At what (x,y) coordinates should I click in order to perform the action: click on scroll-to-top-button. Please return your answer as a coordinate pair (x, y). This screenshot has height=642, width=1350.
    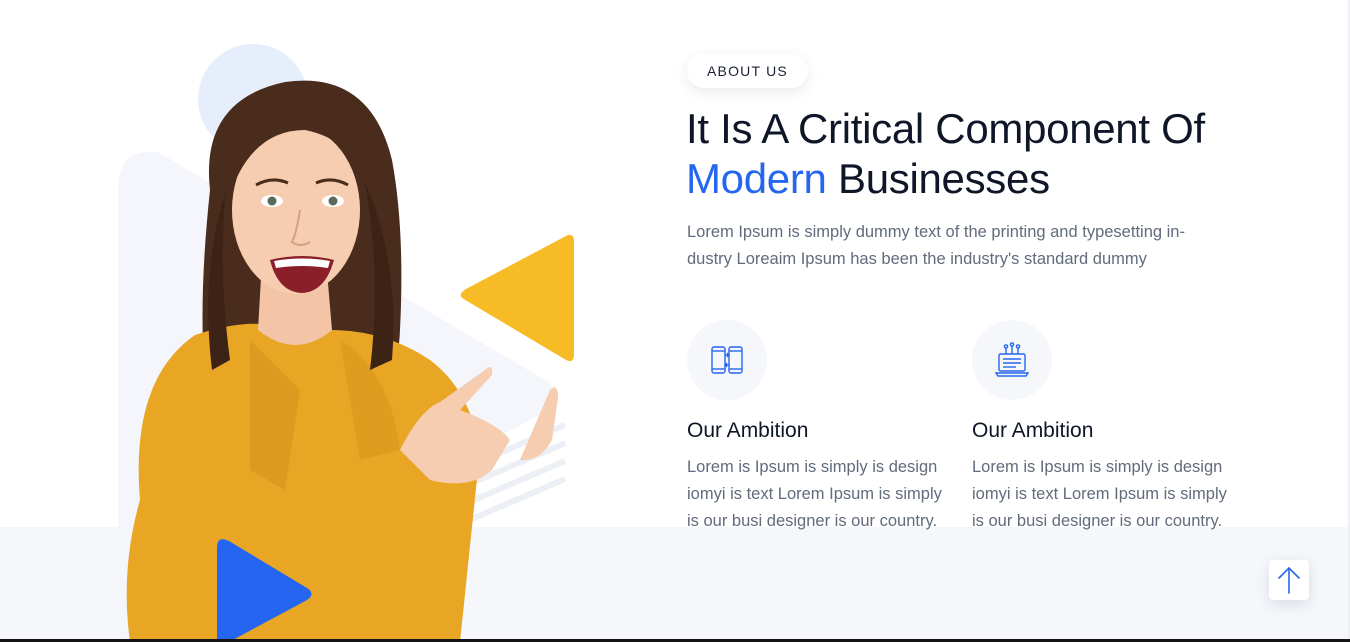
    Looking at the image, I should click on (1289, 580).